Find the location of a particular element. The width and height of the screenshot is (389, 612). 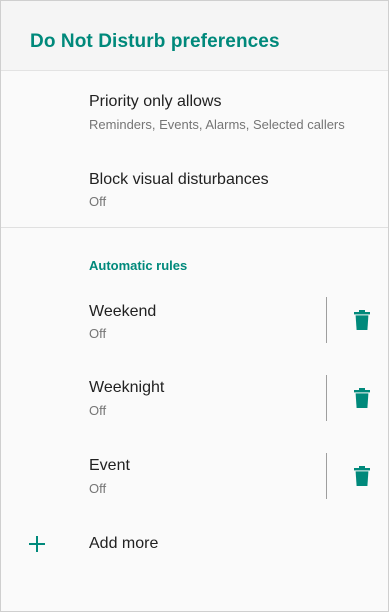

rule-name: Weeknight is located at coordinates (127, 387).